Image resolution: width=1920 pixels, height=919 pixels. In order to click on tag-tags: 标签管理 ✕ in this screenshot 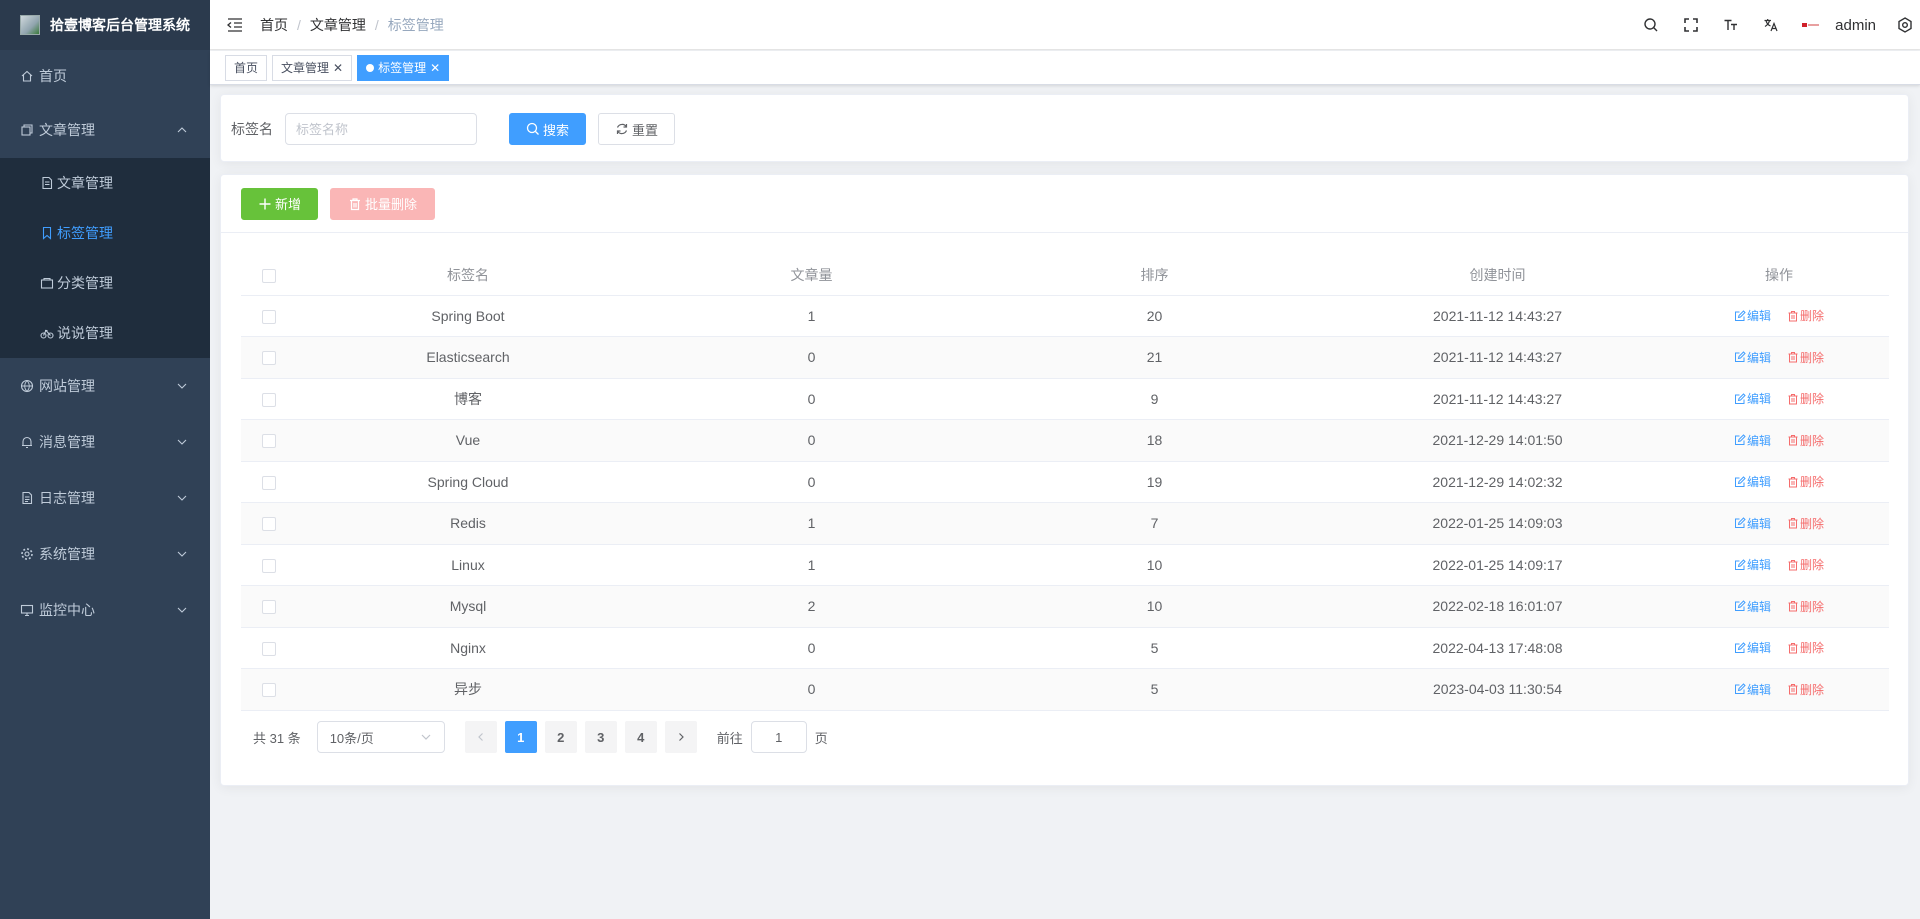, I will do `click(403, 67)`.